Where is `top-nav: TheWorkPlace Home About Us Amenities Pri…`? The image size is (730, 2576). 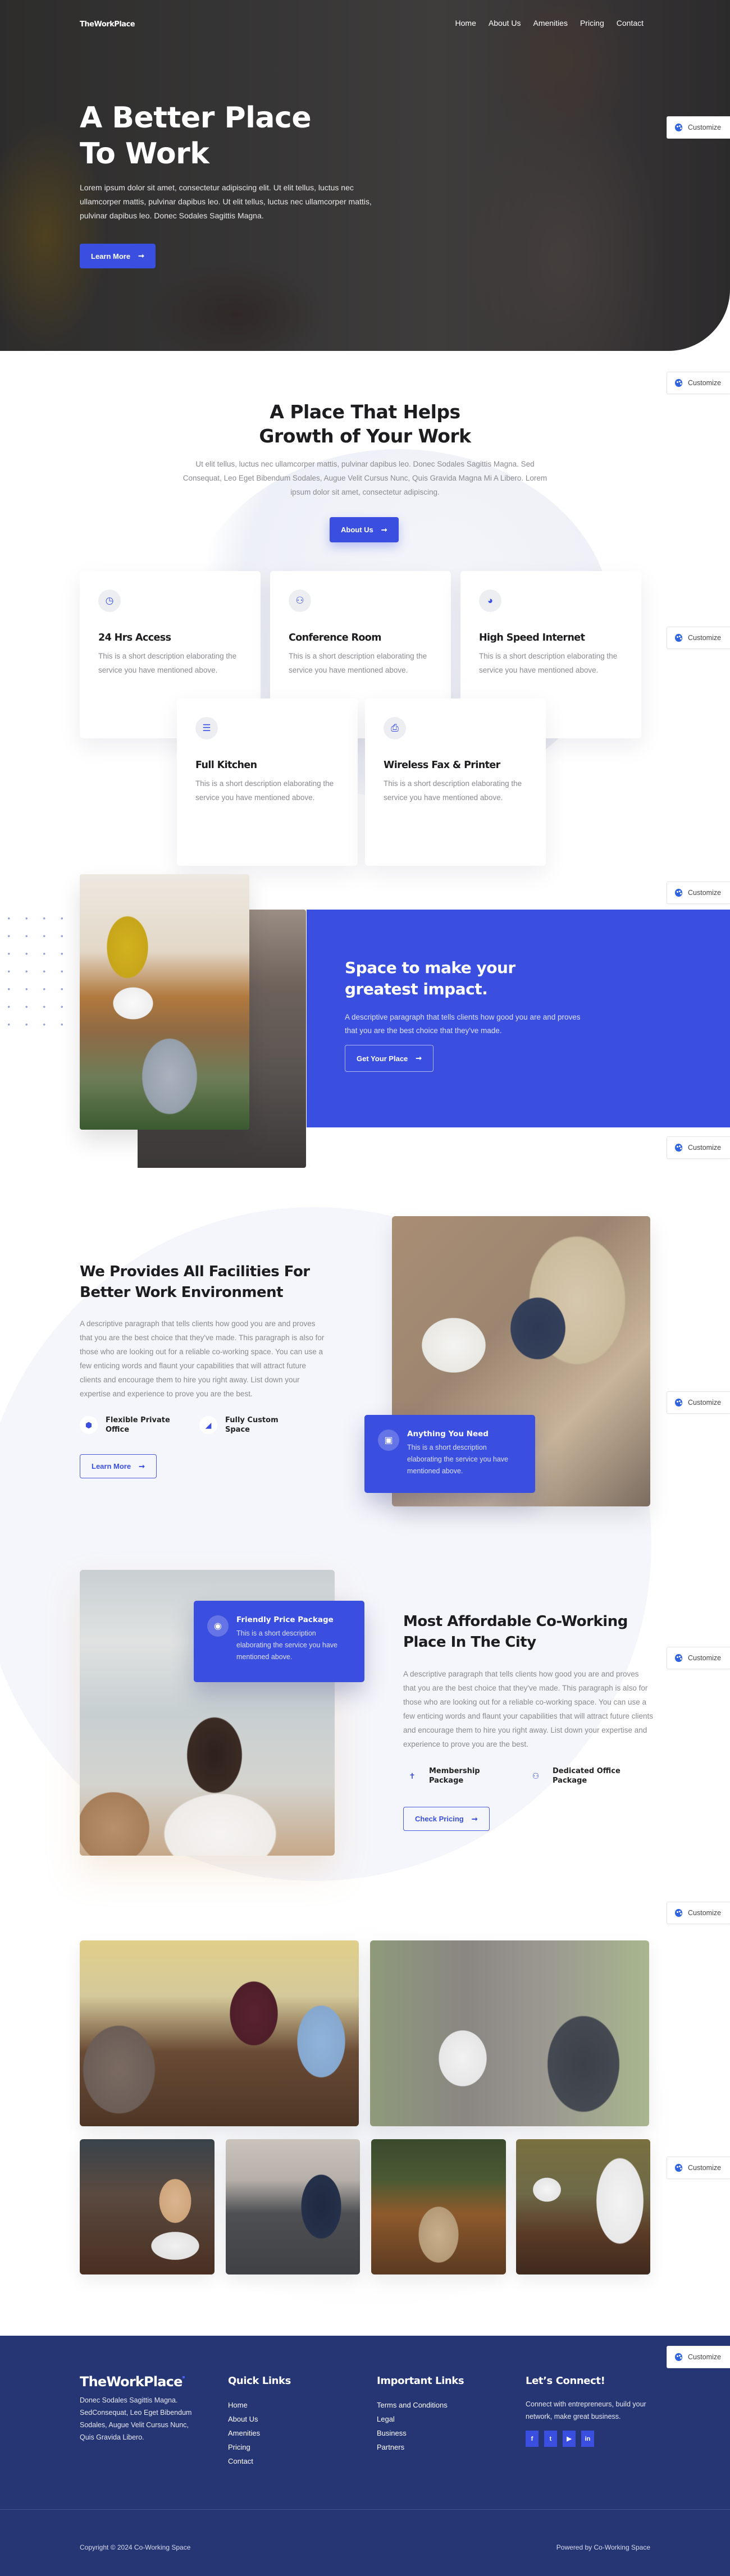 top-nav: TheWorkPlace Home About Us Amenities Pri… is located at coordinates (365, 25).